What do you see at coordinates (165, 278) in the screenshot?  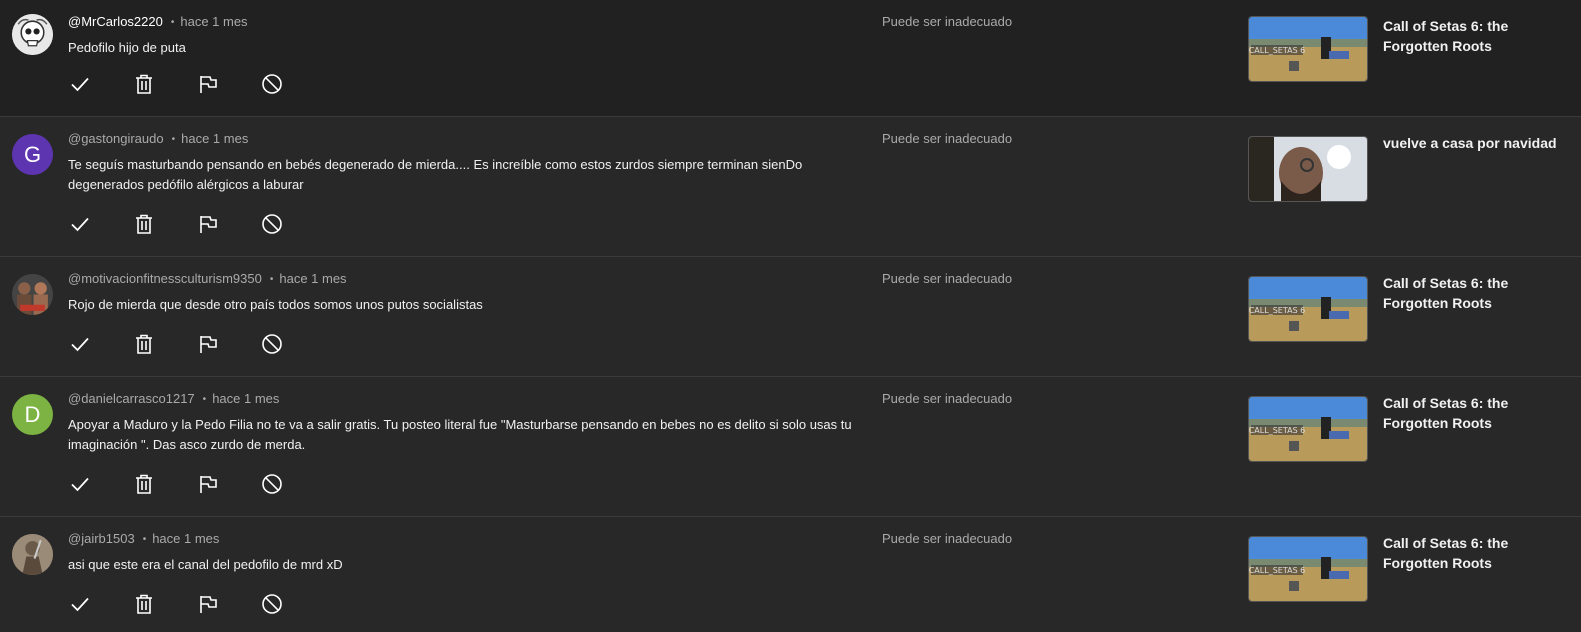 I see `comment-author: @motivacionfitnessculturism9350` at bounding box center [165, 278].